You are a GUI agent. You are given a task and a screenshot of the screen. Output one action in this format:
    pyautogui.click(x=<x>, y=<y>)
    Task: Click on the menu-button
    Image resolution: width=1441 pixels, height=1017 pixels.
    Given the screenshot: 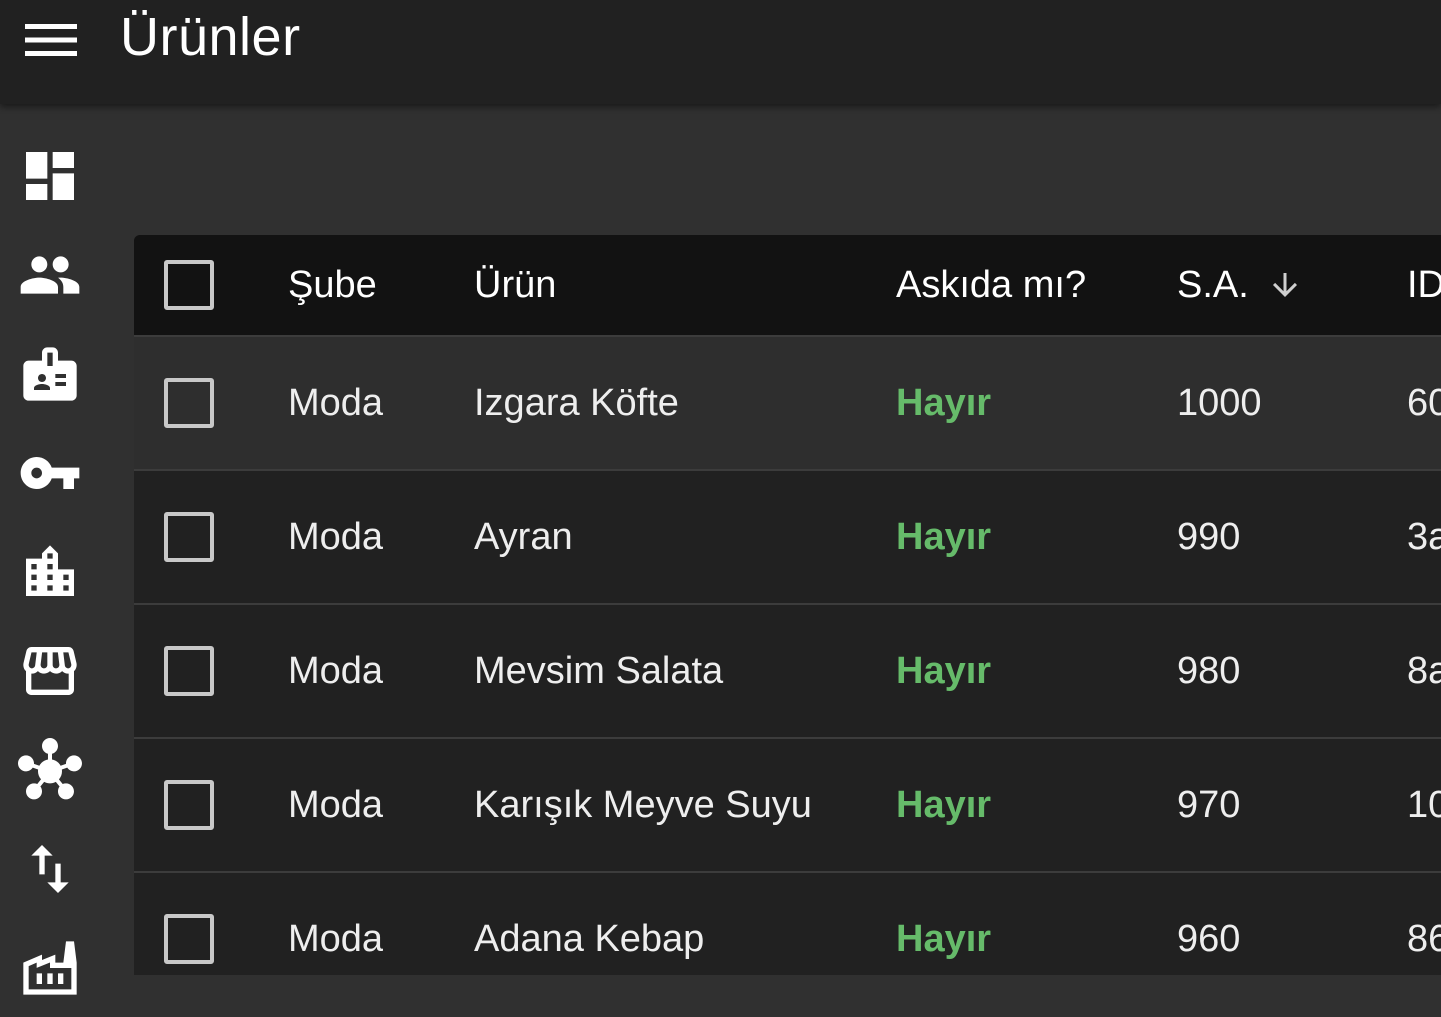 What is the action you would take?
    pyautogui.click(x=51, y=40)
    